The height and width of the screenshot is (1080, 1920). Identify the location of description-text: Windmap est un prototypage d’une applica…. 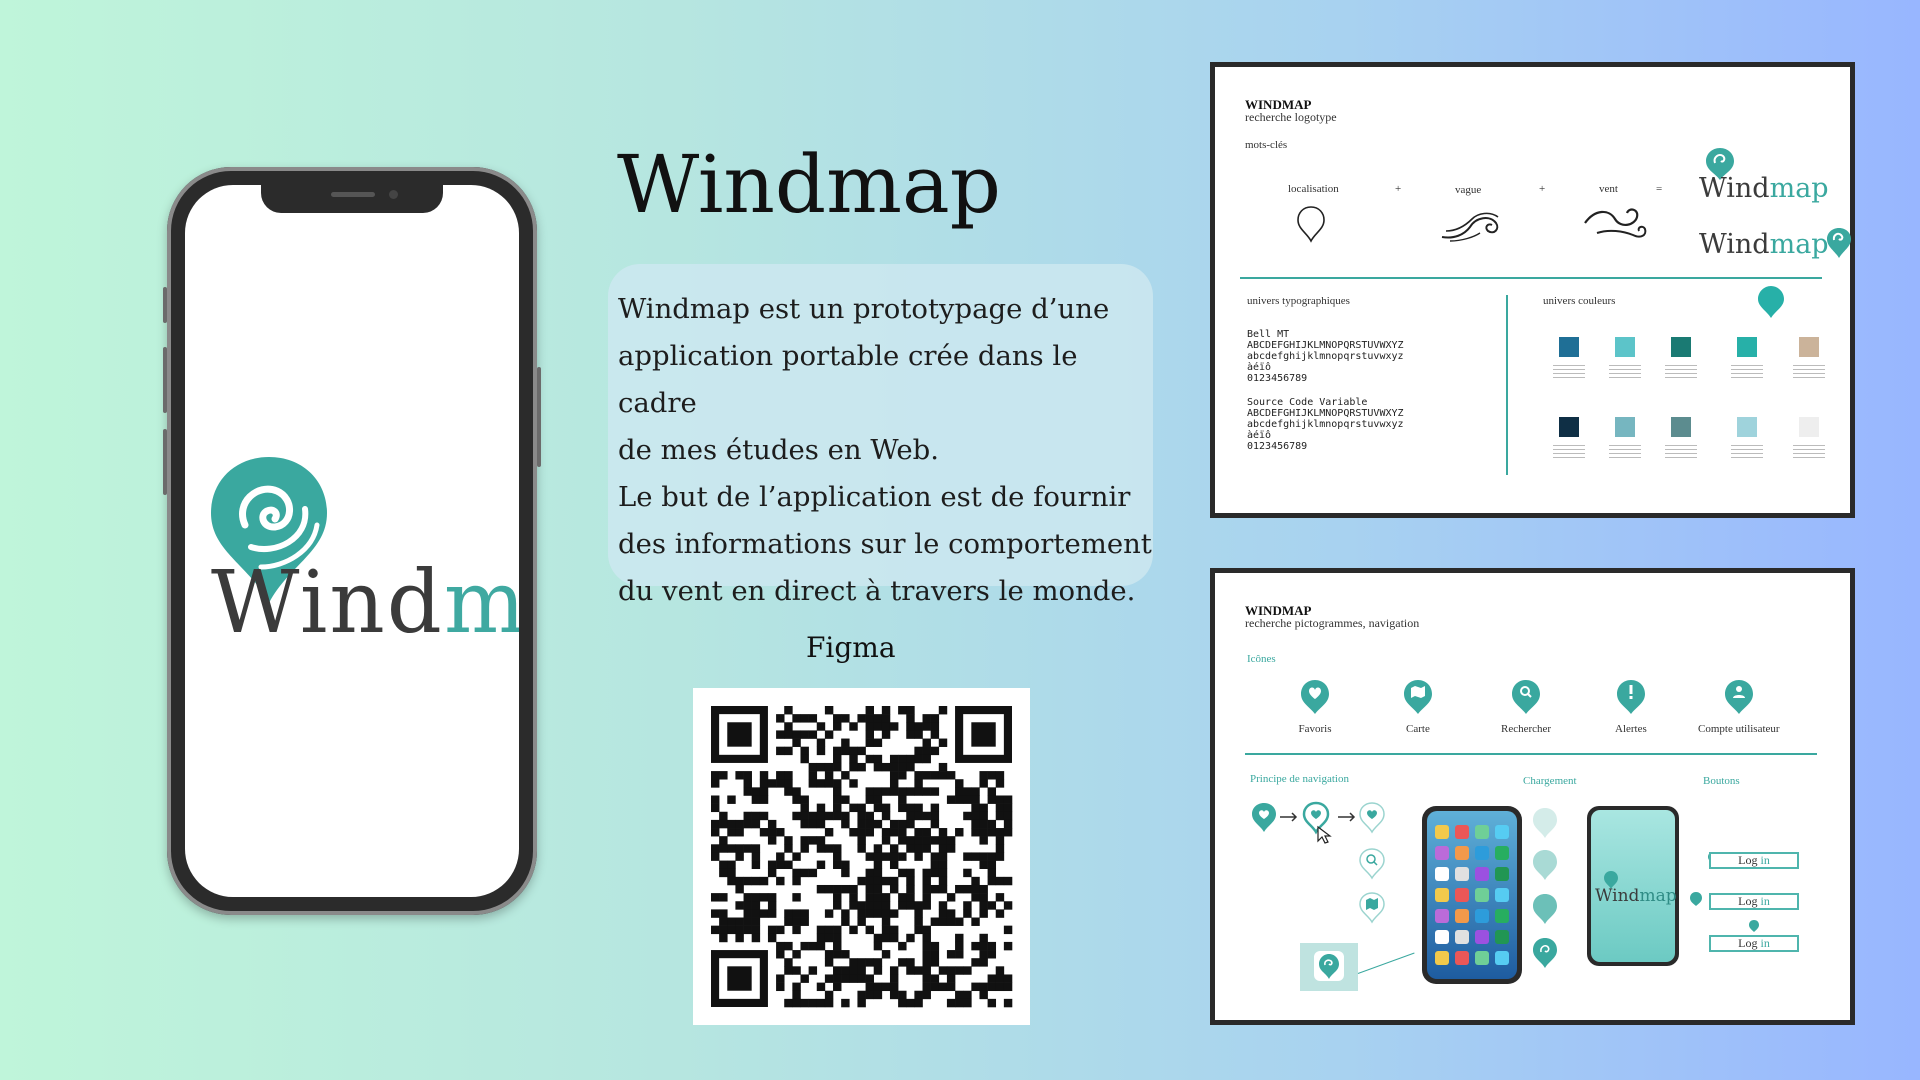
(888, 450).